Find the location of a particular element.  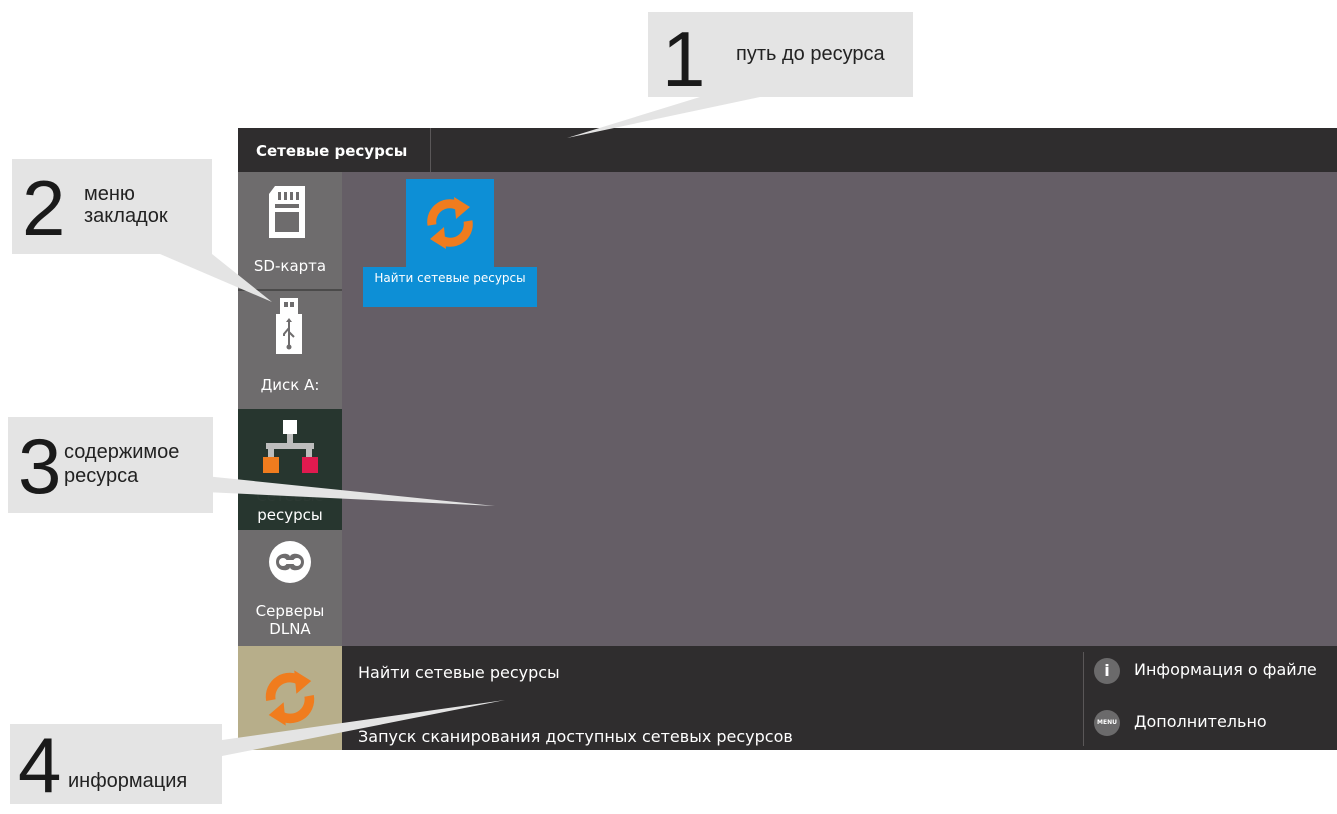

sidebar-item-dlna: Серверы DLNA is located at coordinates (290, 588).